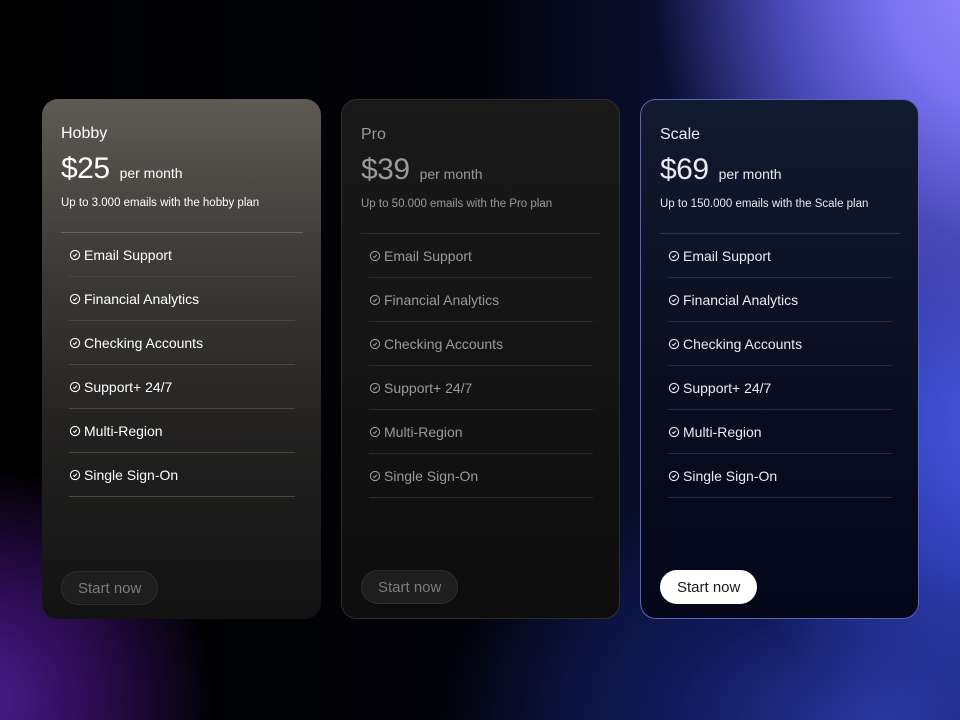 Image resolution: width=960 pixels, height=720 pixels. I want to click on plan-price: $39, so click(385, 169).